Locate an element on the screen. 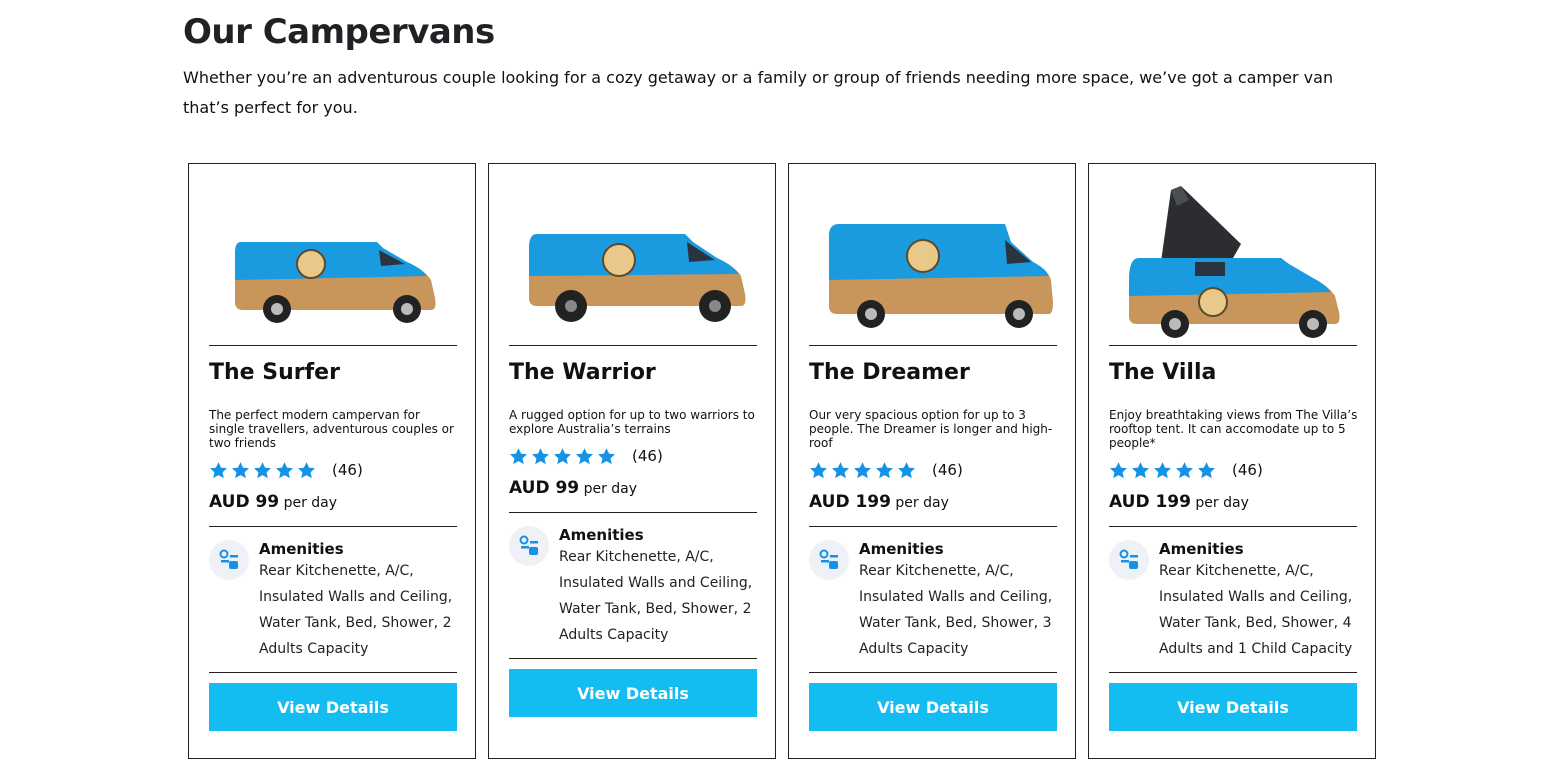 This screenshot has width=1567, height=771. van-name: The Surfer is located at coordinates (274, 372).